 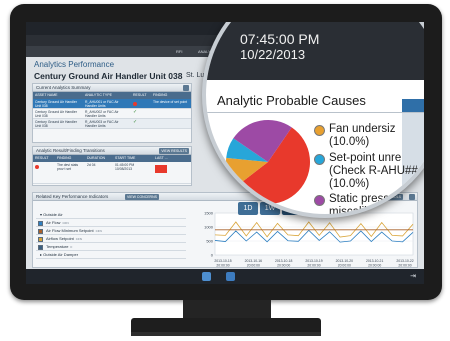 What do you see at coordinates (222, 261) in the screenshot?
I see `x-tick-date: 2013-10-15` at bounding box center [222, 261].